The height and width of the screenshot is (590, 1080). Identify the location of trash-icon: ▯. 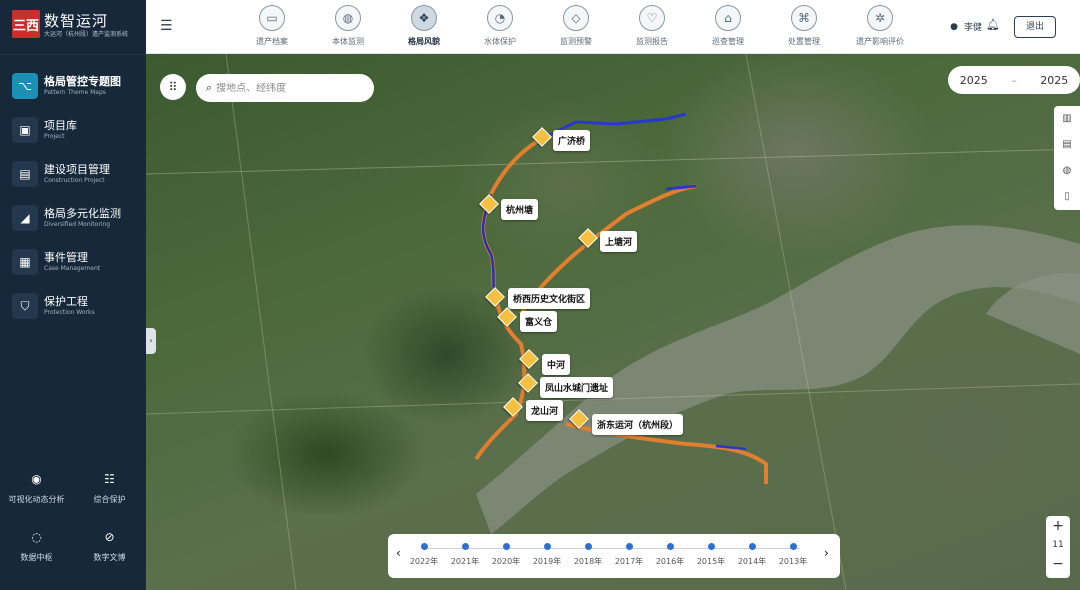
(1067, 197).